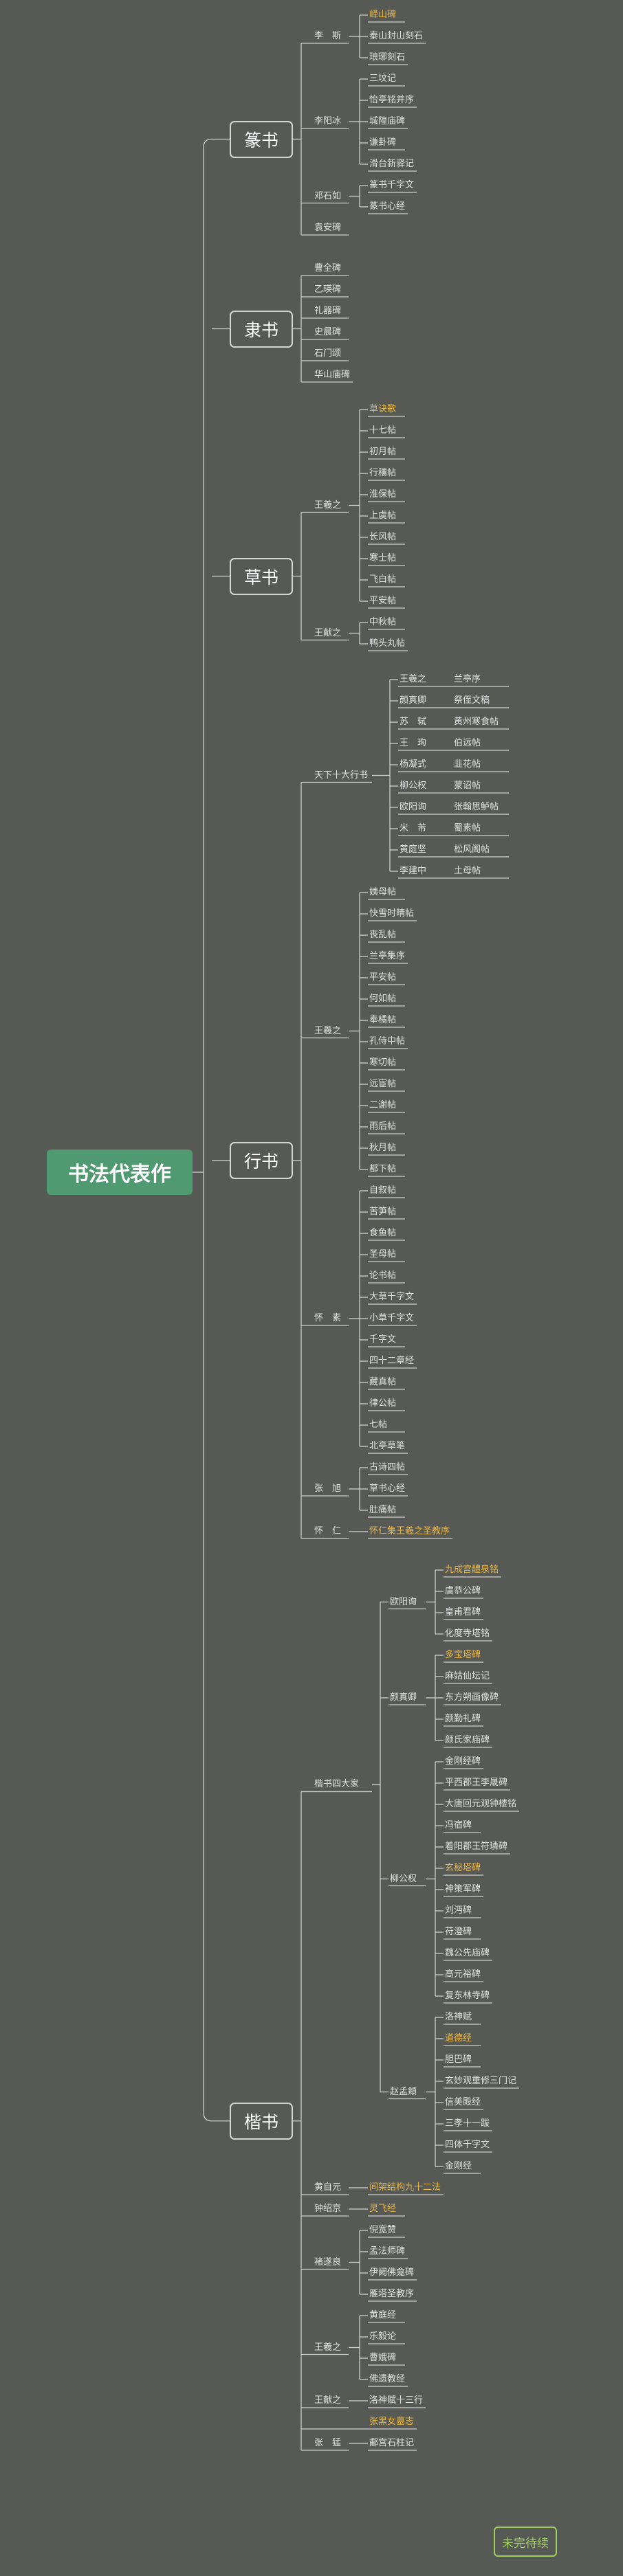  I want to click on work-label: 间架结构九十二法, so click(405, 2187).